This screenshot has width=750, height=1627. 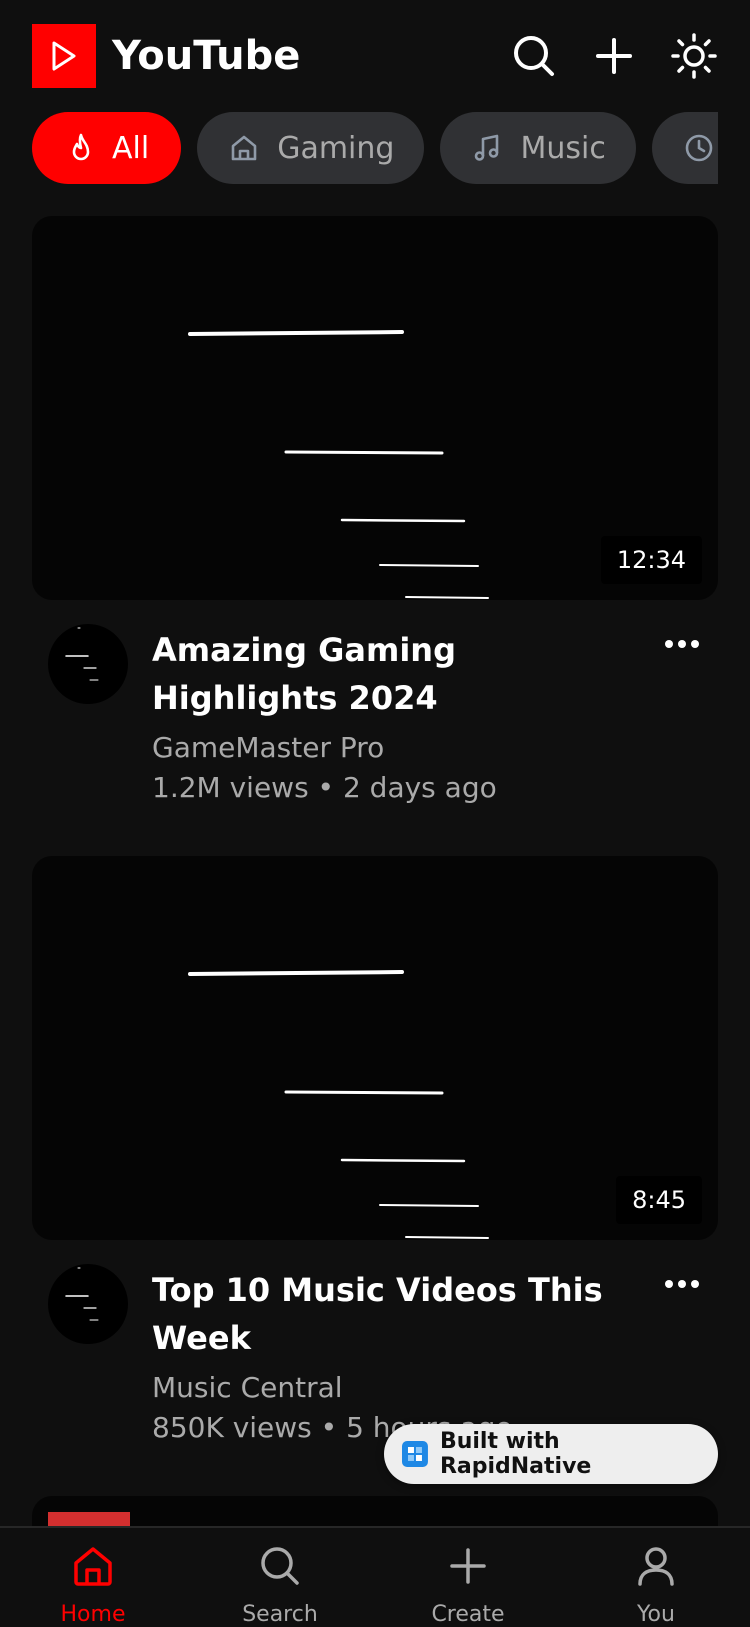 I want to click on chip-music: Music, so click(x=538, y=148).